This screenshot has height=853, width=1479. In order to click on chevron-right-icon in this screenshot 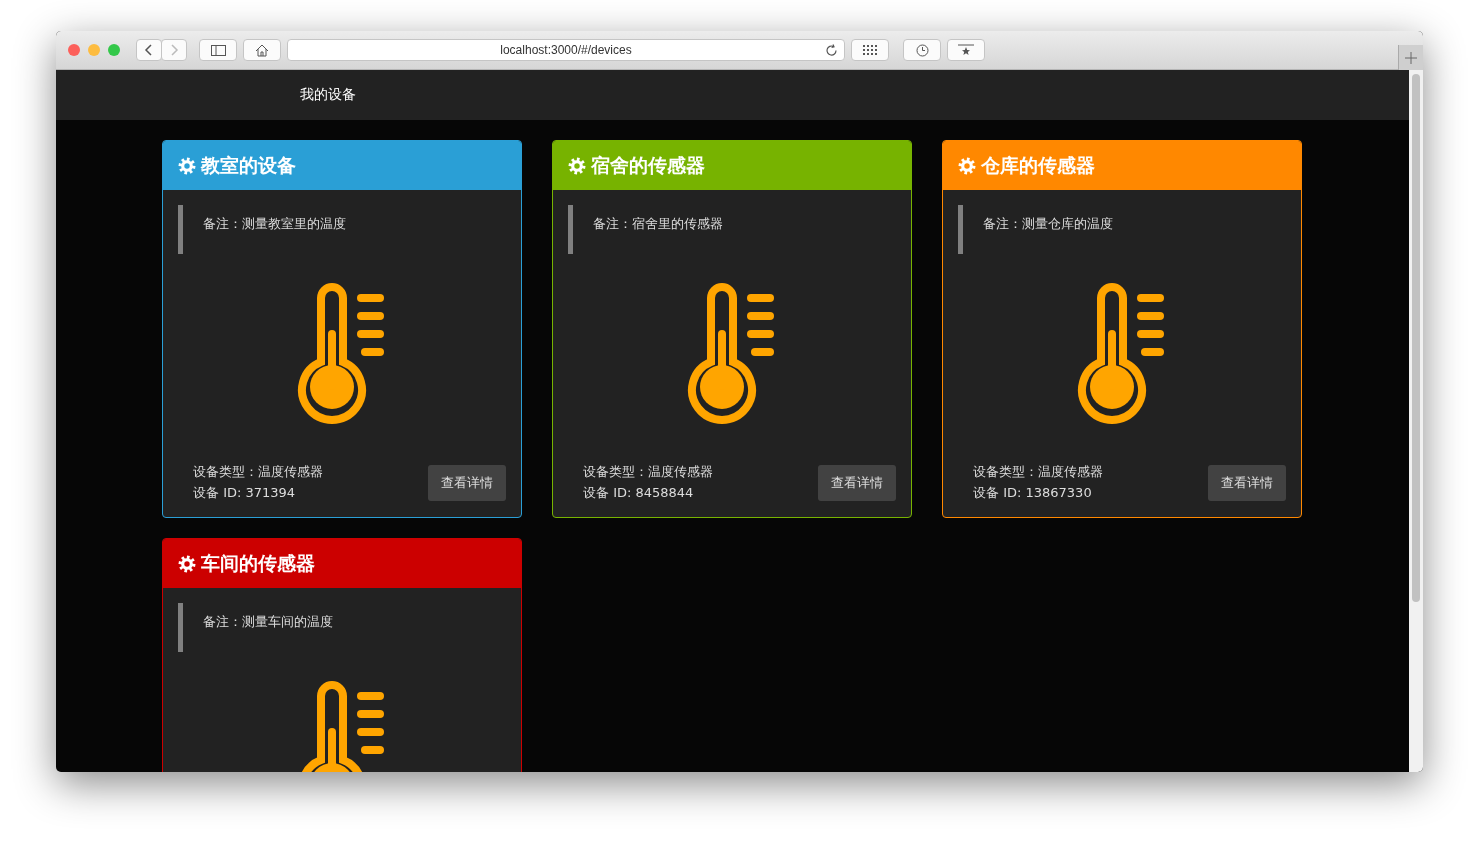, I will do `click(174, 50)`.